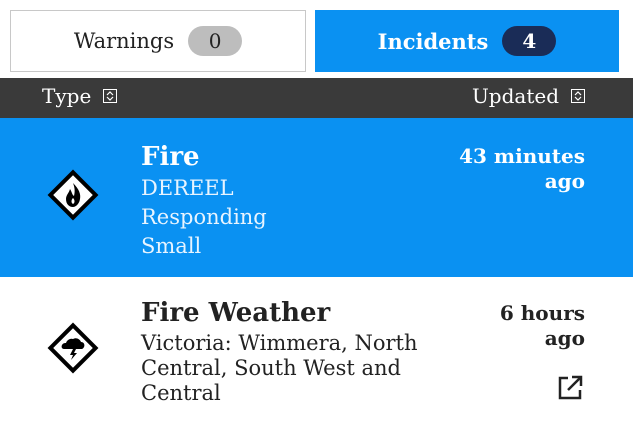 This screenshot has height=426, width=633. I want to click on column-header-type-label: Type, so click(67, 96).